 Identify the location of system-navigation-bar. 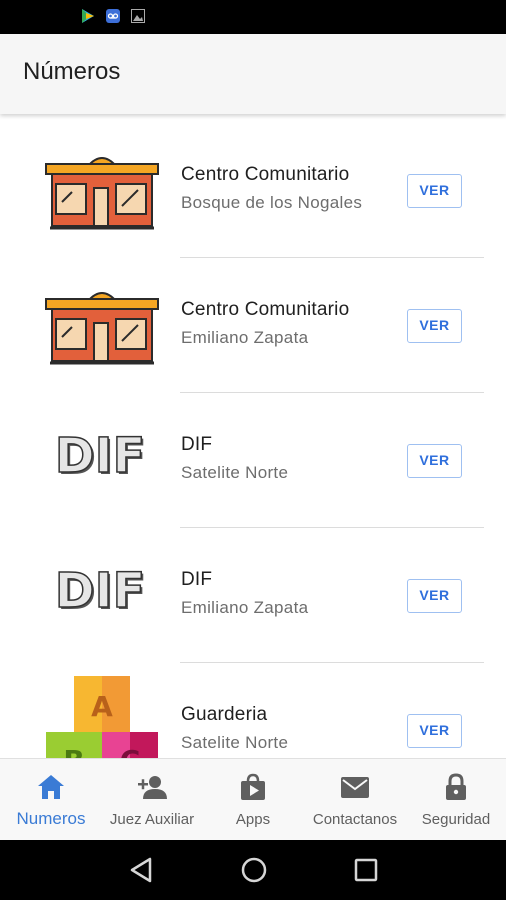
(253, 870).